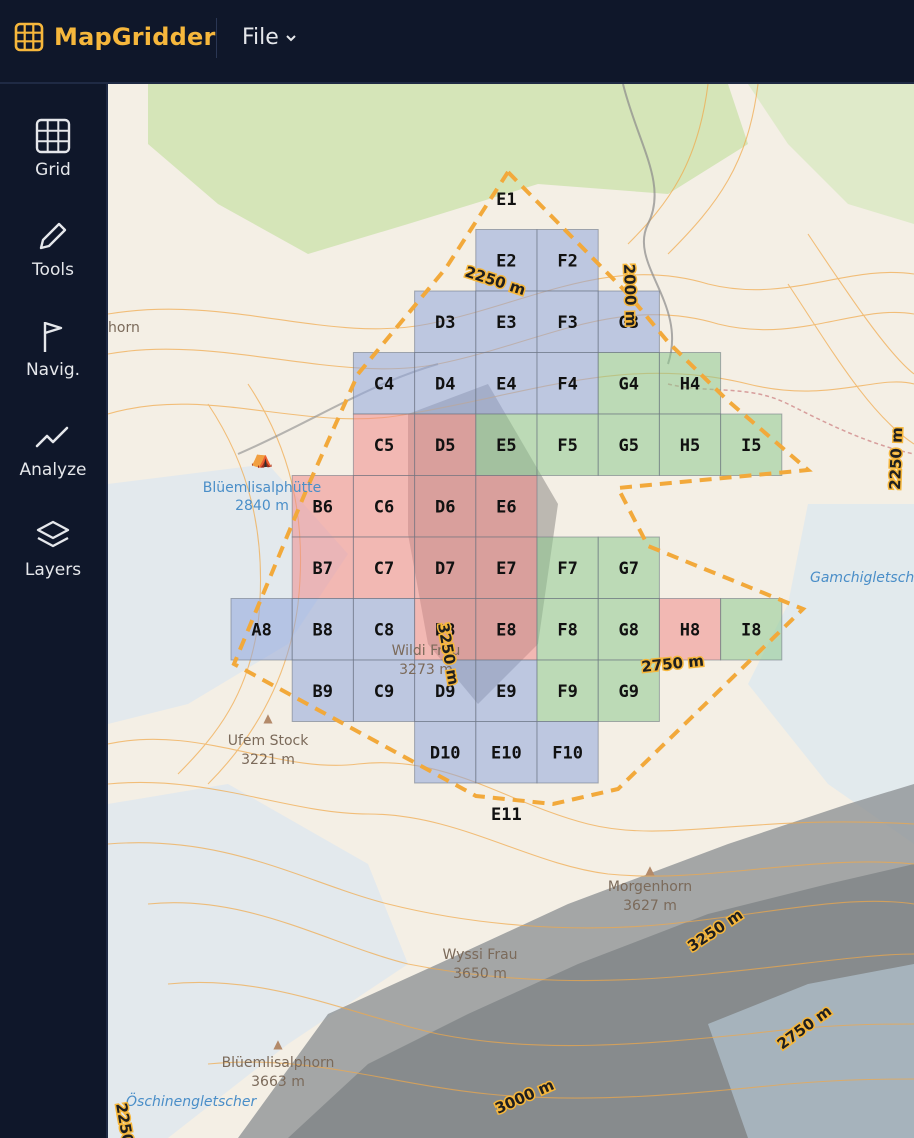  I want to click on grid-cell-label: D5, so click(445, 446).